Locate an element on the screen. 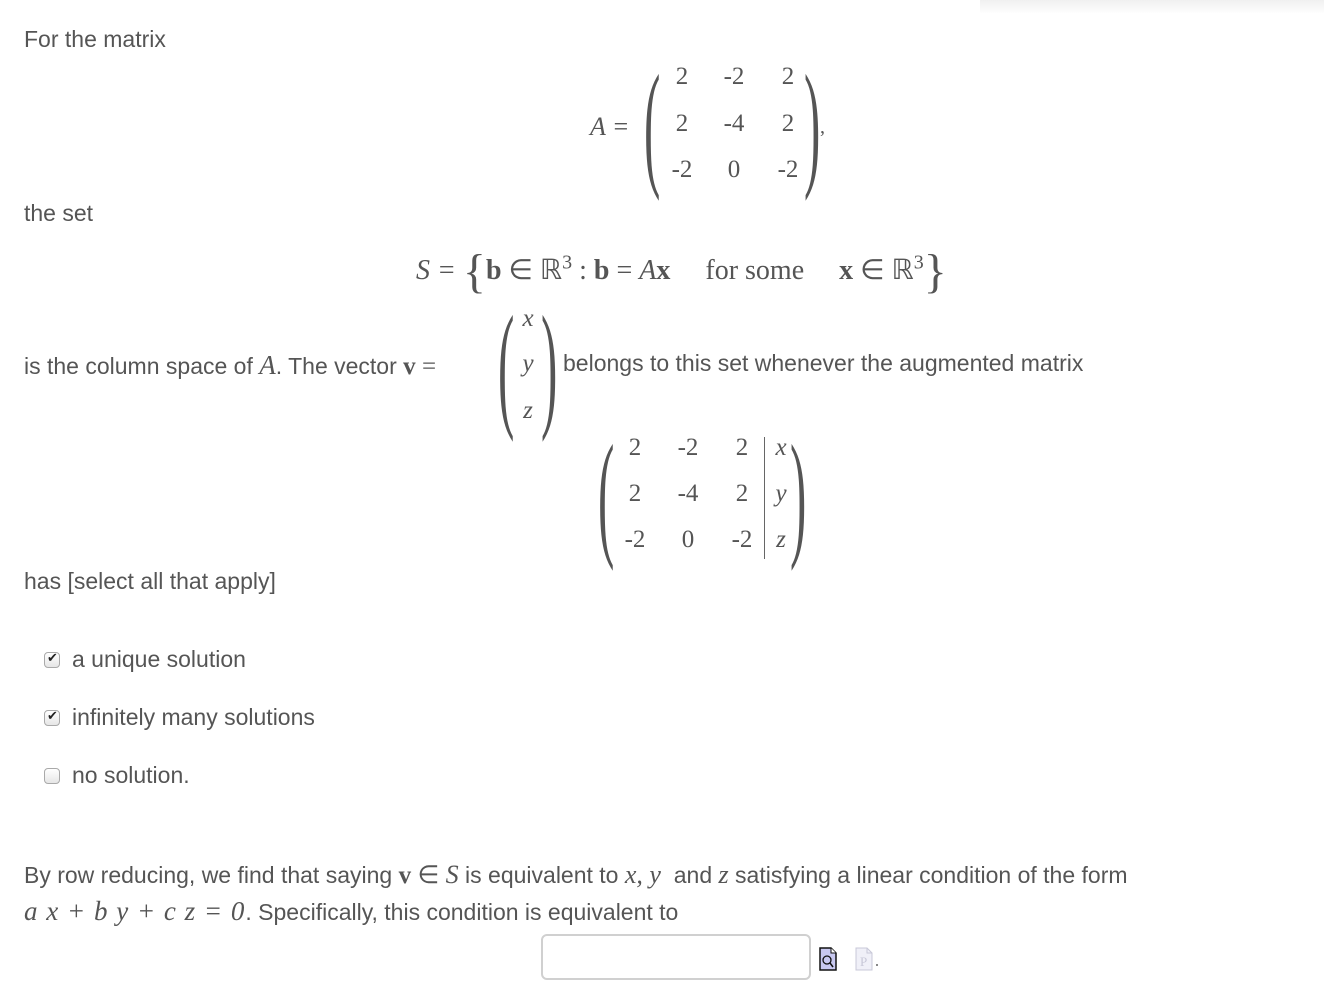 The height and width of the screenshot is (1002, 1324). for-some-text: for some is located at coordinates (755, 270).